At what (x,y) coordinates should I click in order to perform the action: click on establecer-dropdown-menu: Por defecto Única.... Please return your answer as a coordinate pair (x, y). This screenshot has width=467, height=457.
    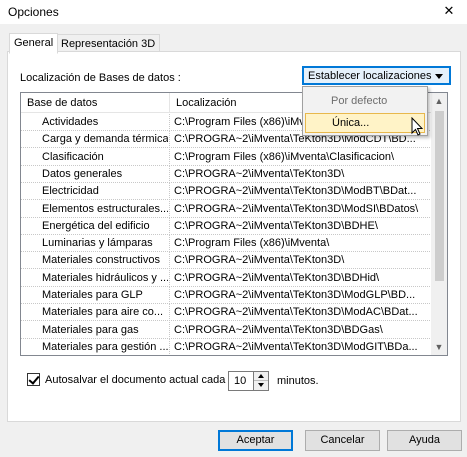
    Looking at the image, I should click on (365, 111).